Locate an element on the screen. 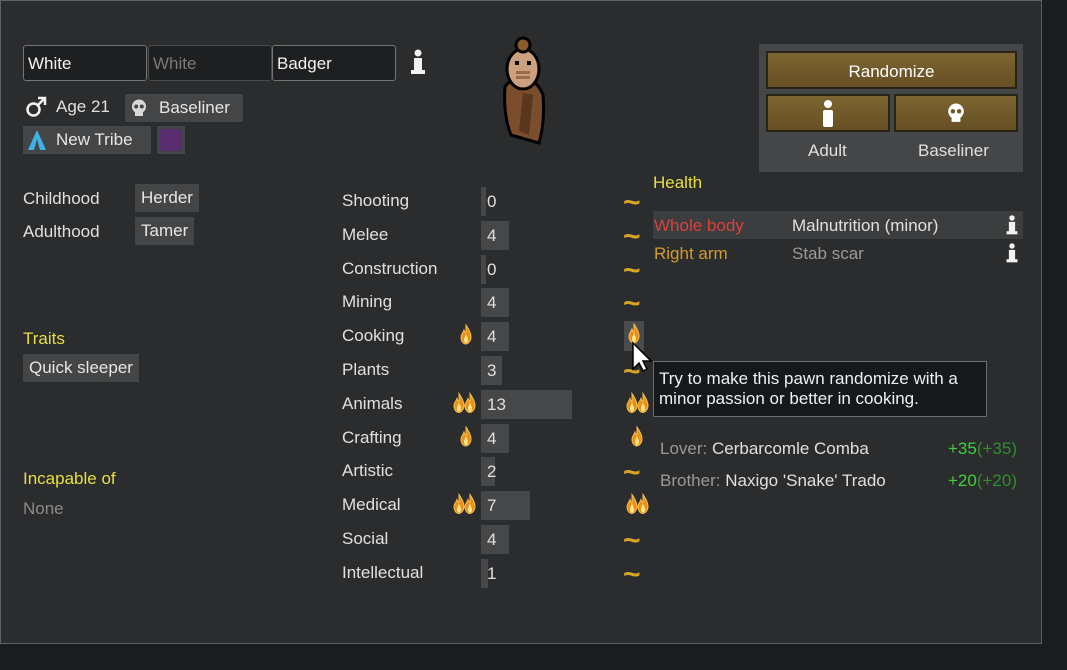 Image resolution: width=1067 pixels, height=670 pixels. randomize-button: Randomize is located at coordinates (891, 70).